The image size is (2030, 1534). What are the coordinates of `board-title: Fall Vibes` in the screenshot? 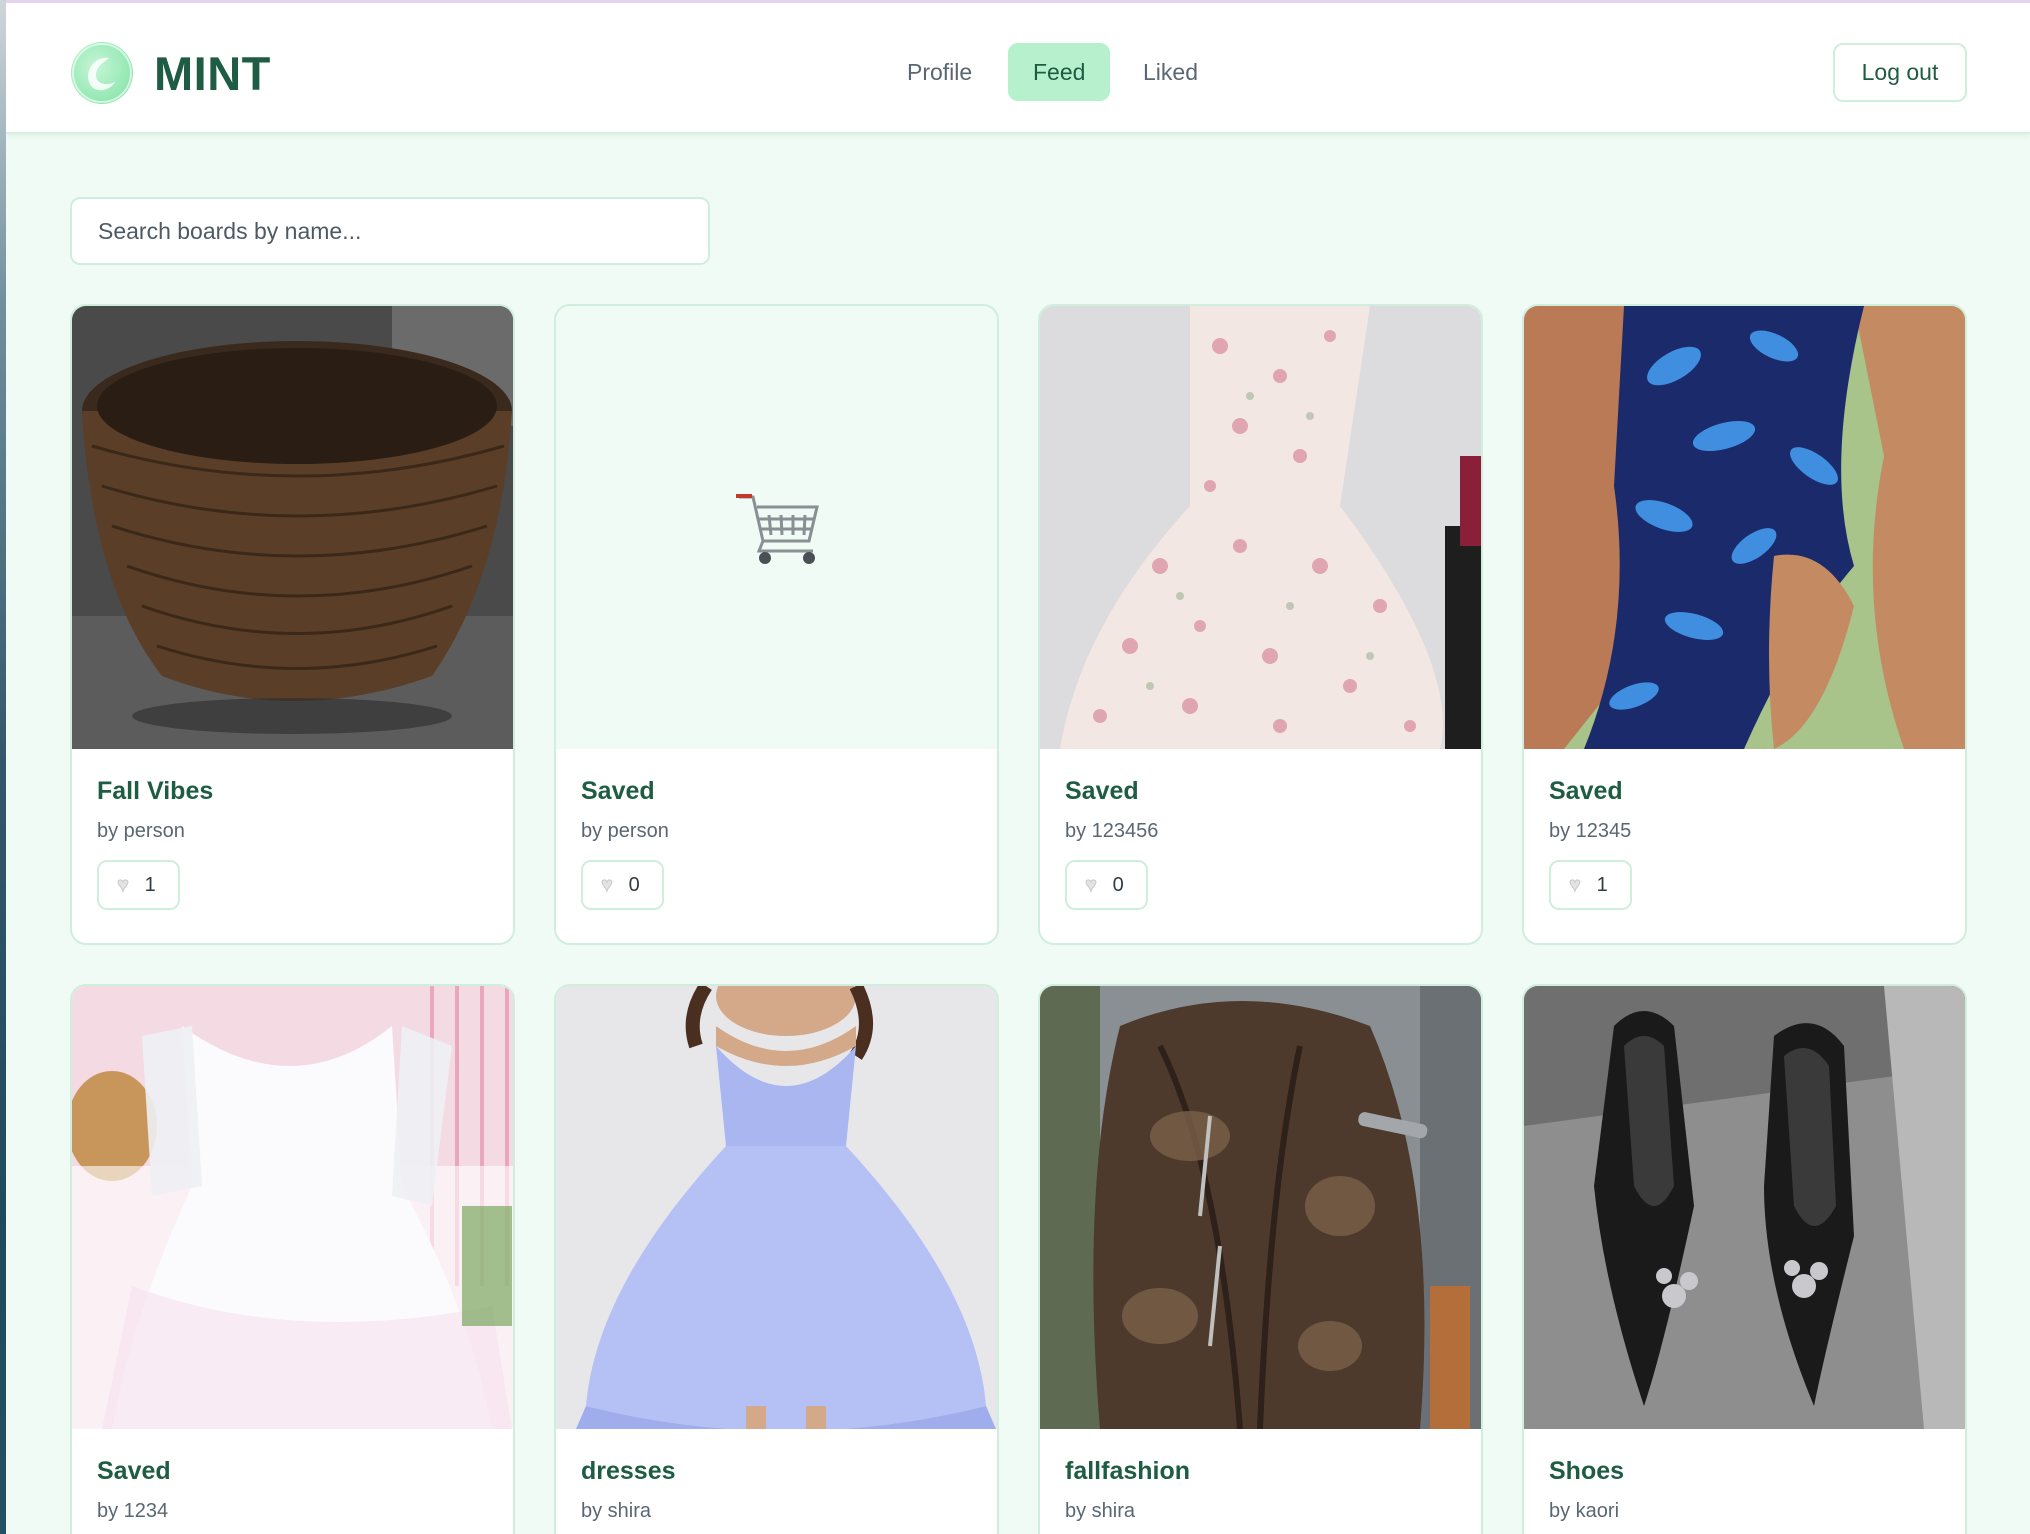 It's located at (155, 791).